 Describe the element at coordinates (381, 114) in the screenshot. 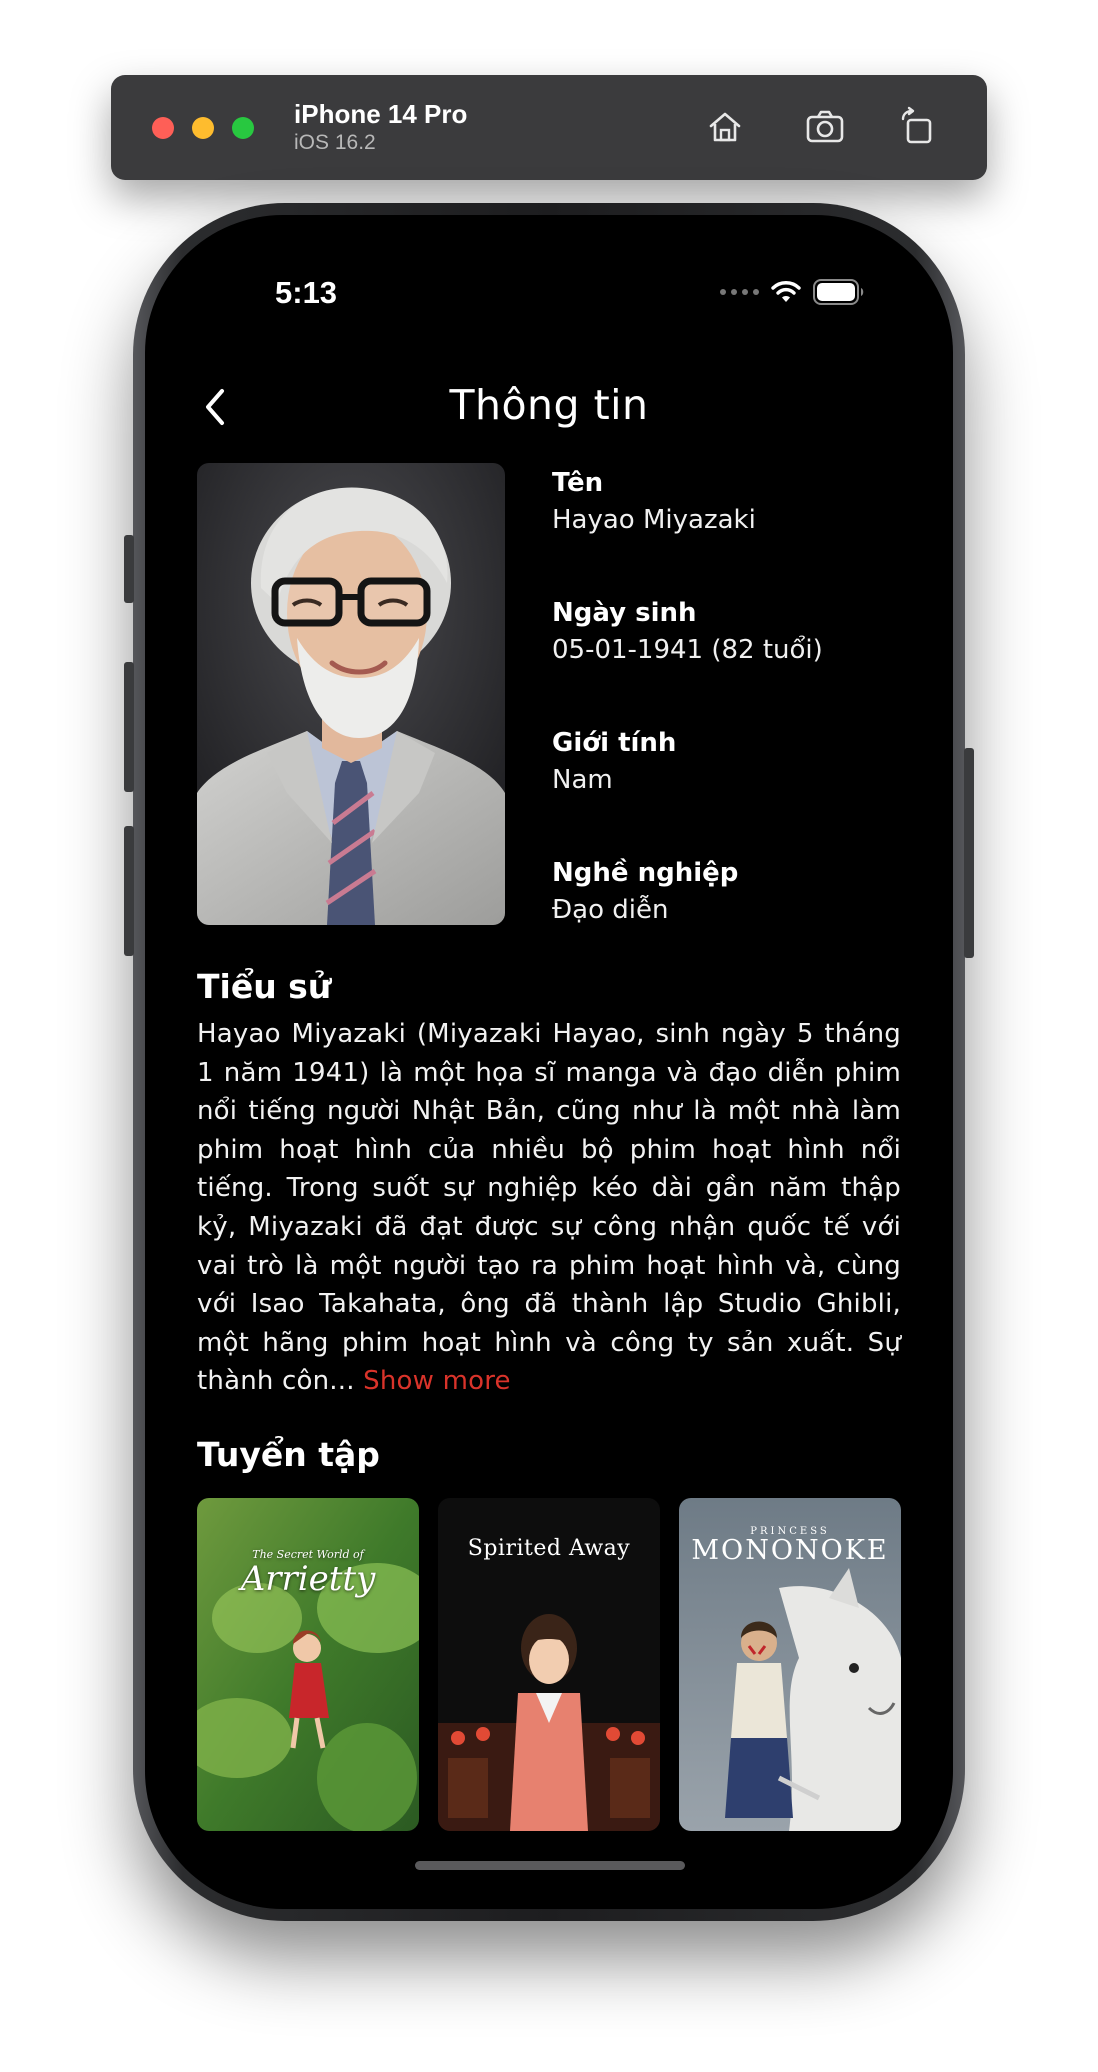

I see `device-name: iPhone 14 Pro` at that location.